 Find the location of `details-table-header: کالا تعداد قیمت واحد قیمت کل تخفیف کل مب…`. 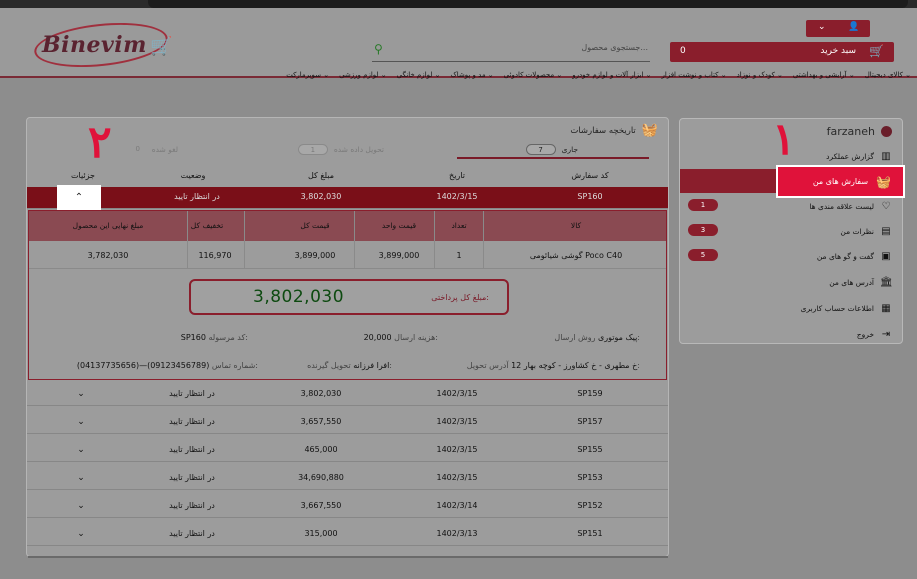

details-table-header: کالا تعداد قیمت واحد قیمت کل تخفیف کل مب… is located at coordinates (347, 226).